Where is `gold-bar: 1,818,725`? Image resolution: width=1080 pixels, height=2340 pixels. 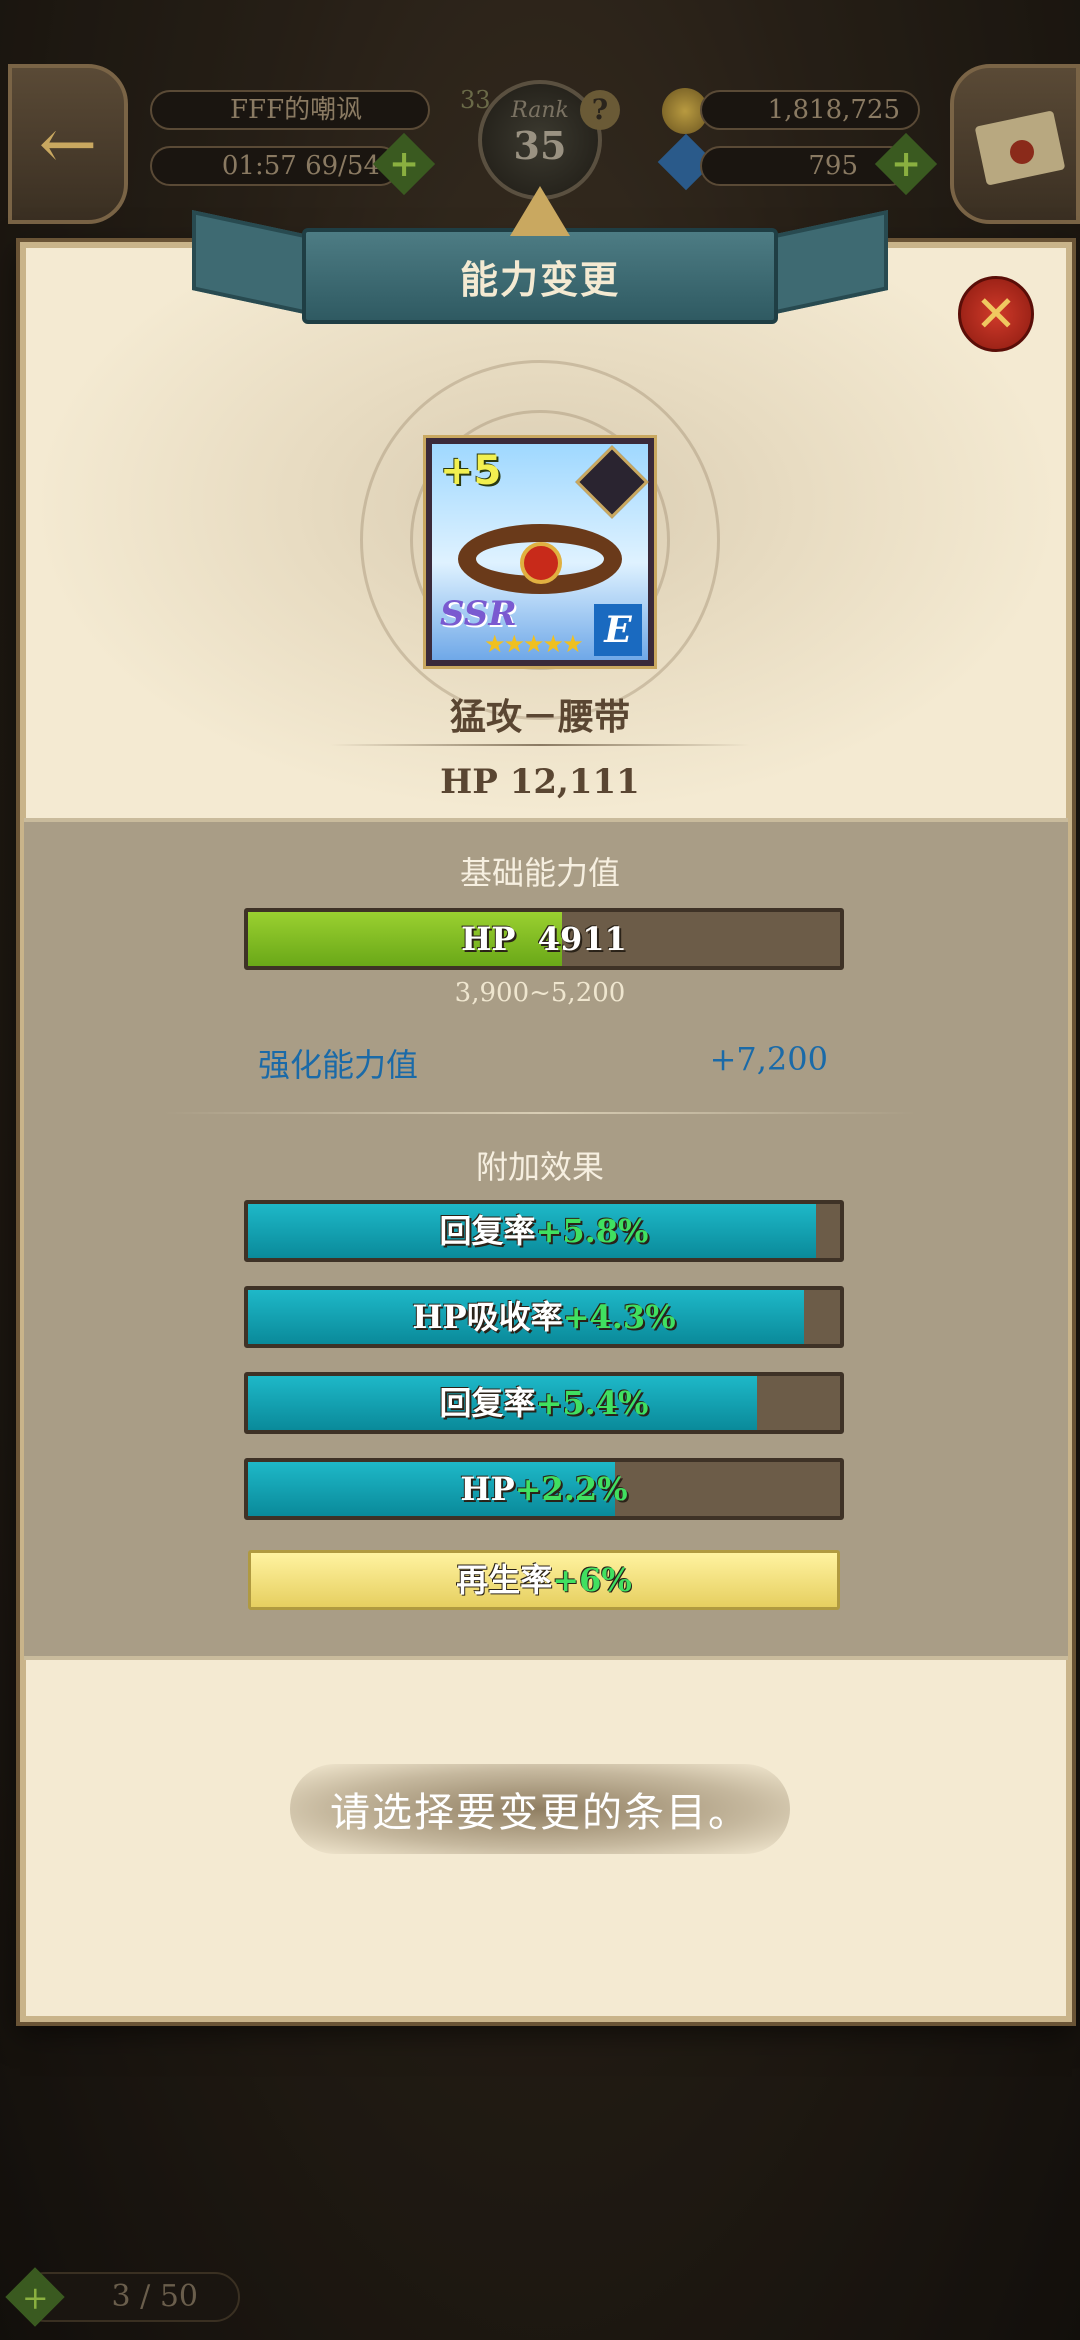 gold-bar: 1,818,725 is located at coordinates (810, 110).